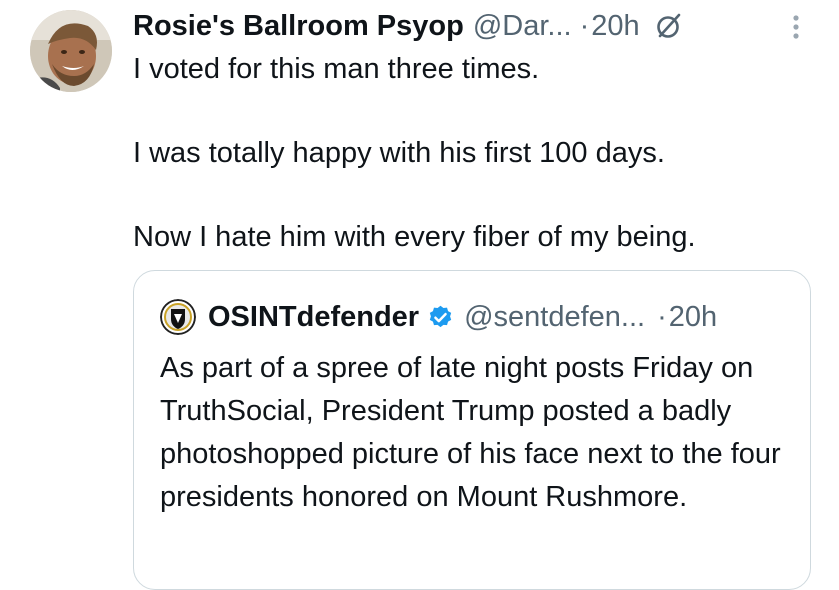 This screenshot has height=590, width=839. I want to click on avatar-photo-icon, so click(71, 51).